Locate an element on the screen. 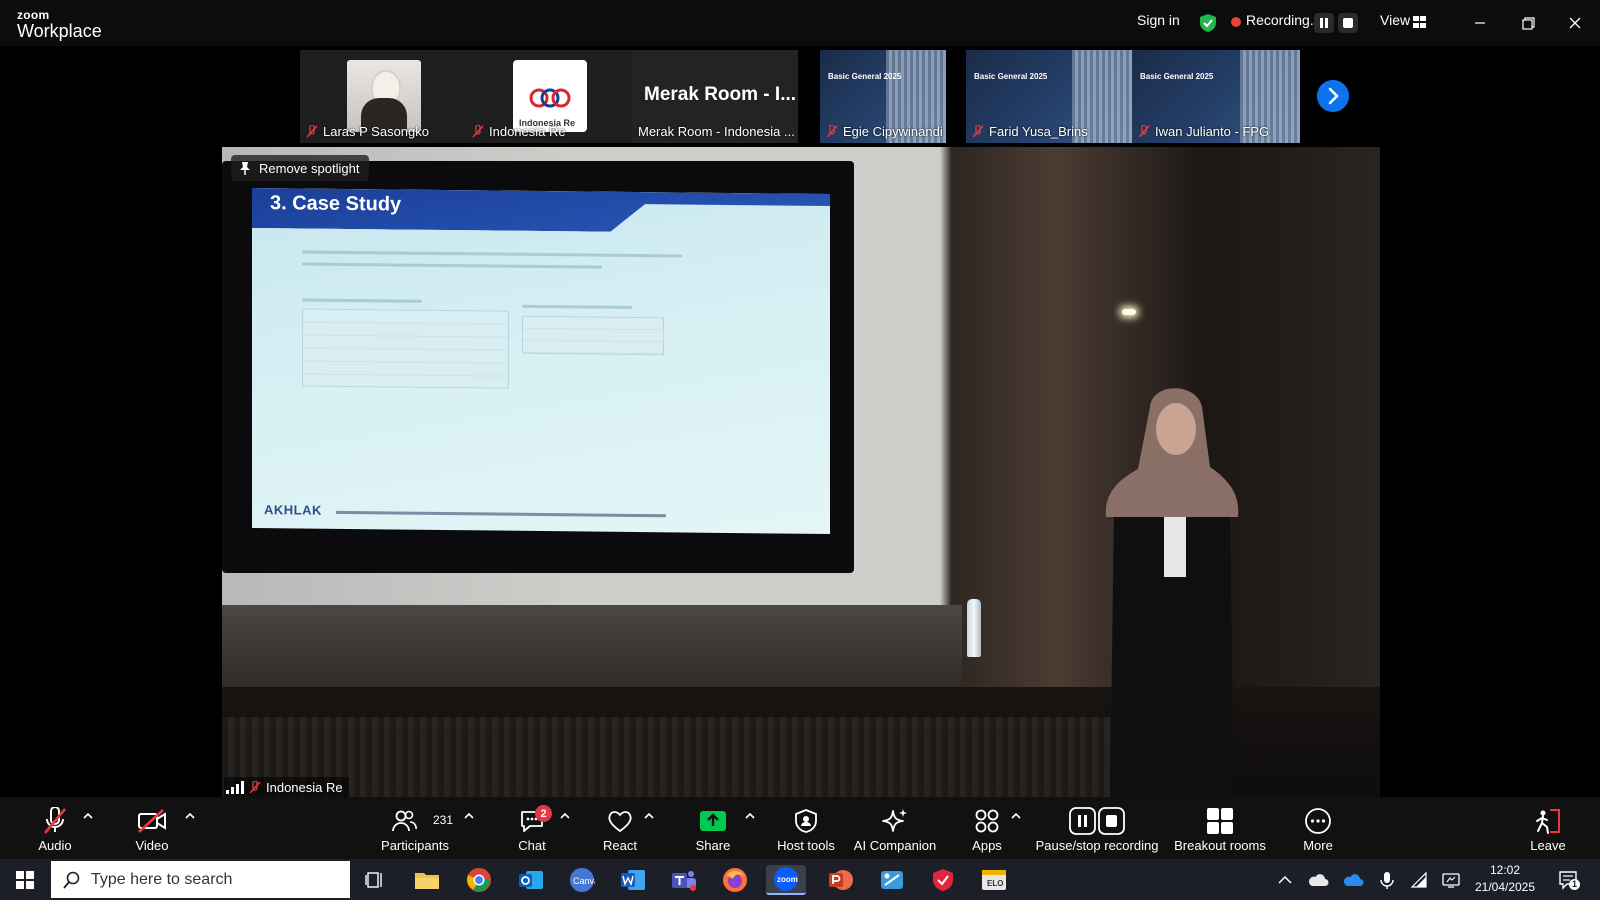  leave-door-icon is located at coordinates (1548, 821).